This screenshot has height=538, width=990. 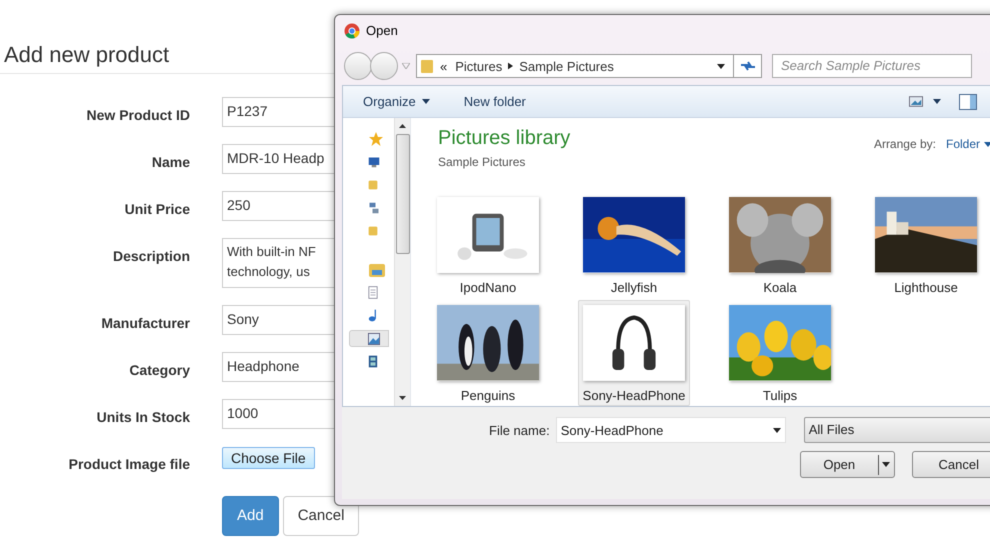 I want to click on library-icon, so click(x=377, y=270).